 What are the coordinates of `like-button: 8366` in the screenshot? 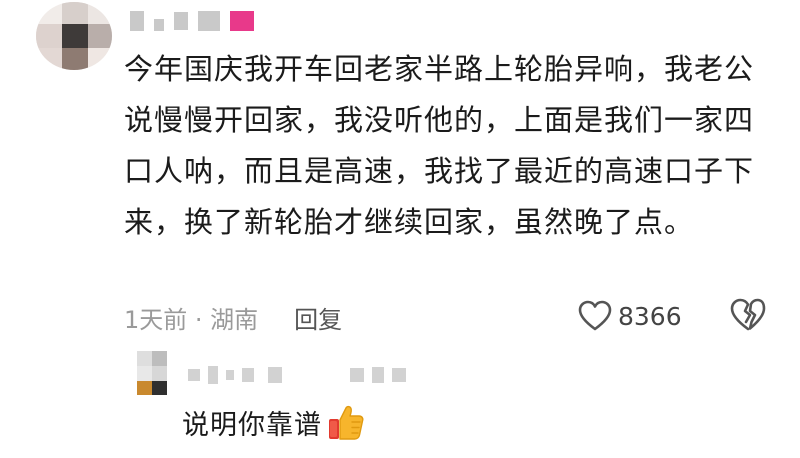 It's located at (630, 316).